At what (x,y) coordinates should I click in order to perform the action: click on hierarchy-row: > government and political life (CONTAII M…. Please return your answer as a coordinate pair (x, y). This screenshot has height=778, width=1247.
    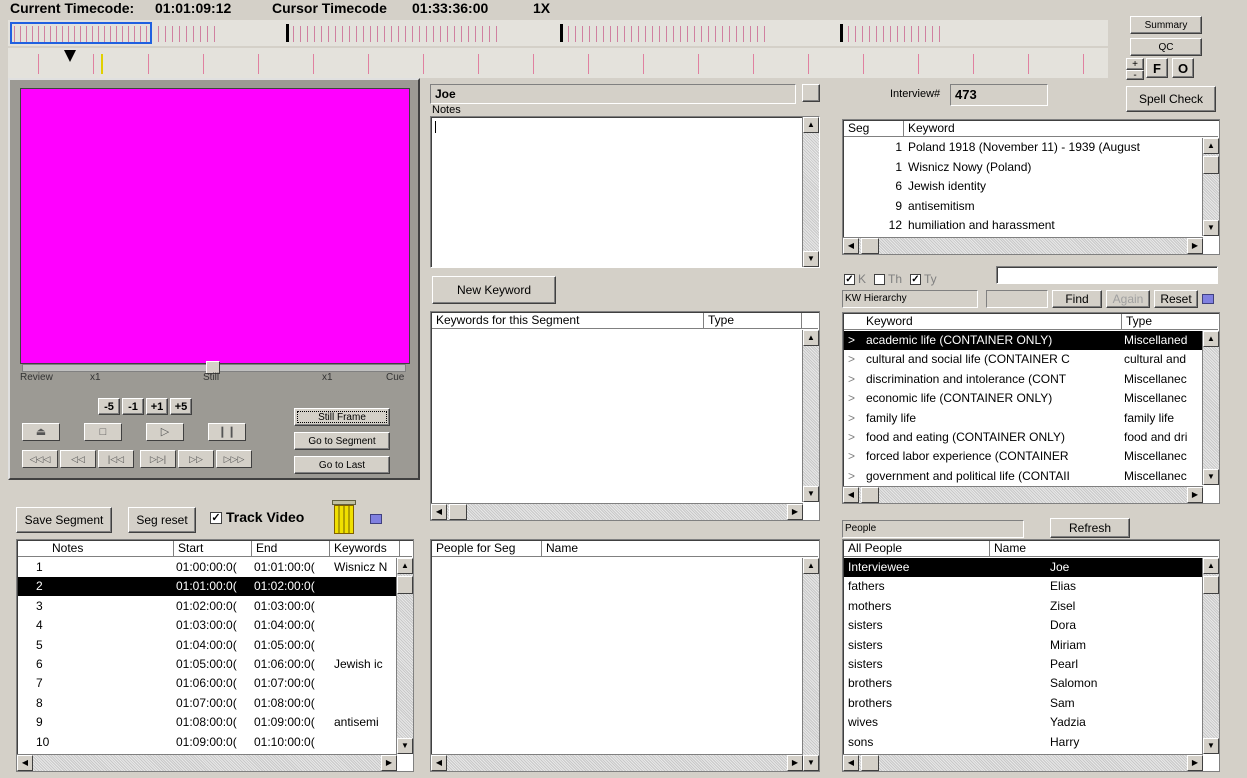
    Looking at the image, I should click on (1023, 476).